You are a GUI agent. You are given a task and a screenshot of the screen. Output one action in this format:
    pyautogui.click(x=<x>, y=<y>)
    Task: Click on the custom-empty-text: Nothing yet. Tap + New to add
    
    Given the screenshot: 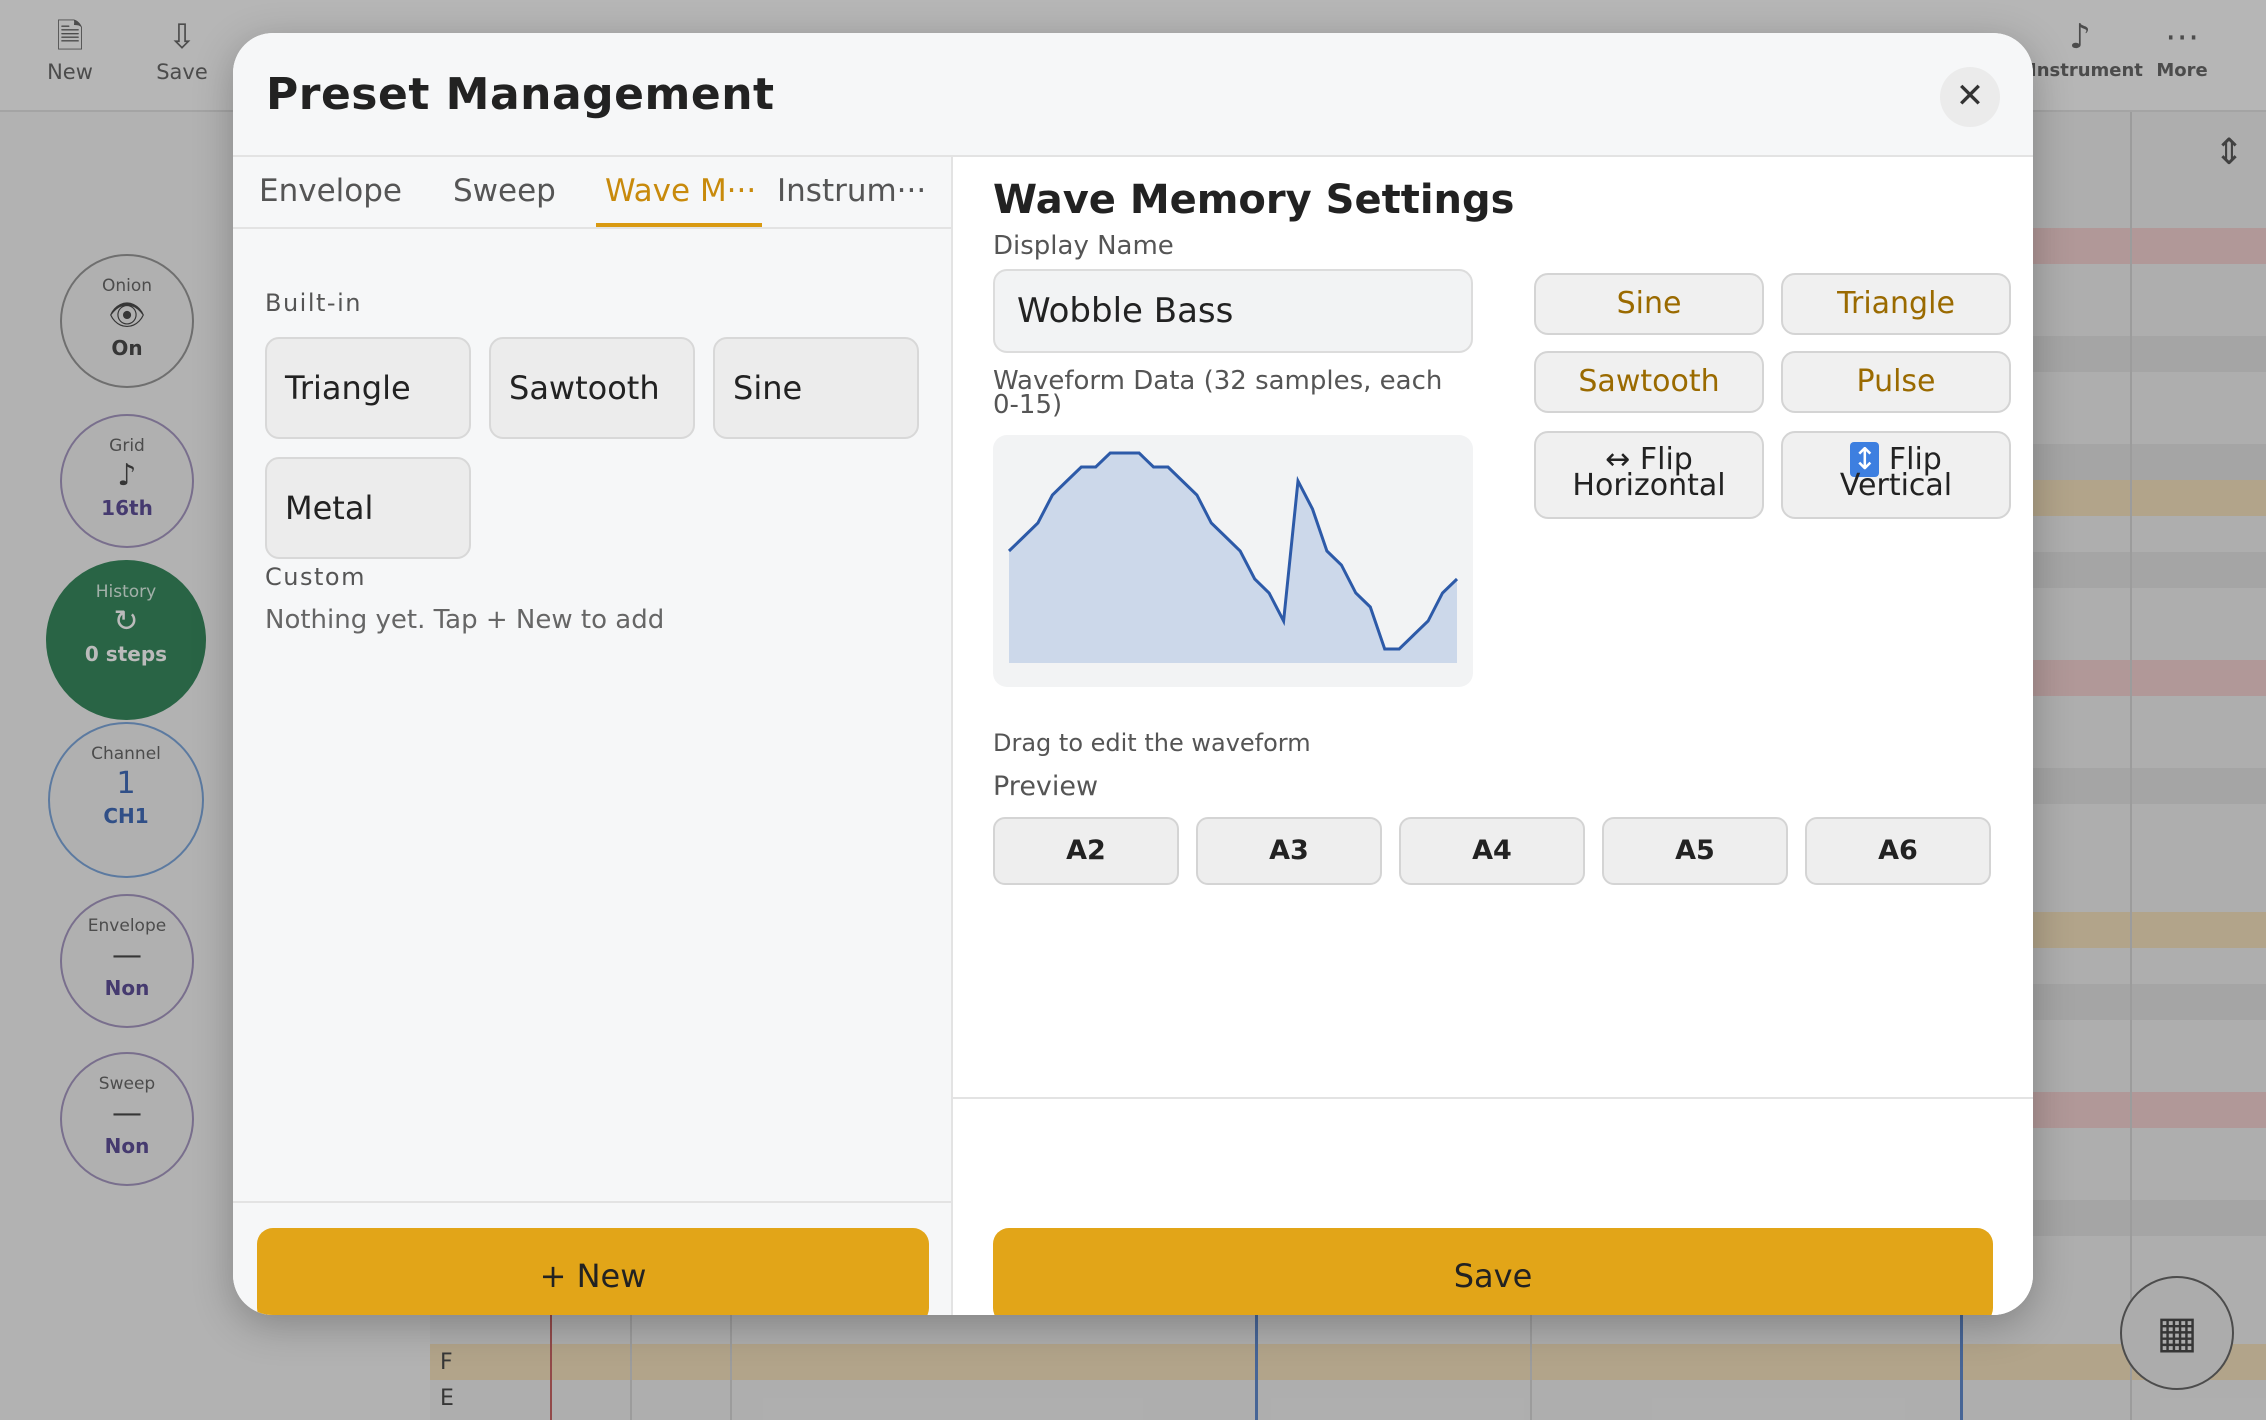 What is the action you would take?
    pyautogui.click(x=465, y=620)
    